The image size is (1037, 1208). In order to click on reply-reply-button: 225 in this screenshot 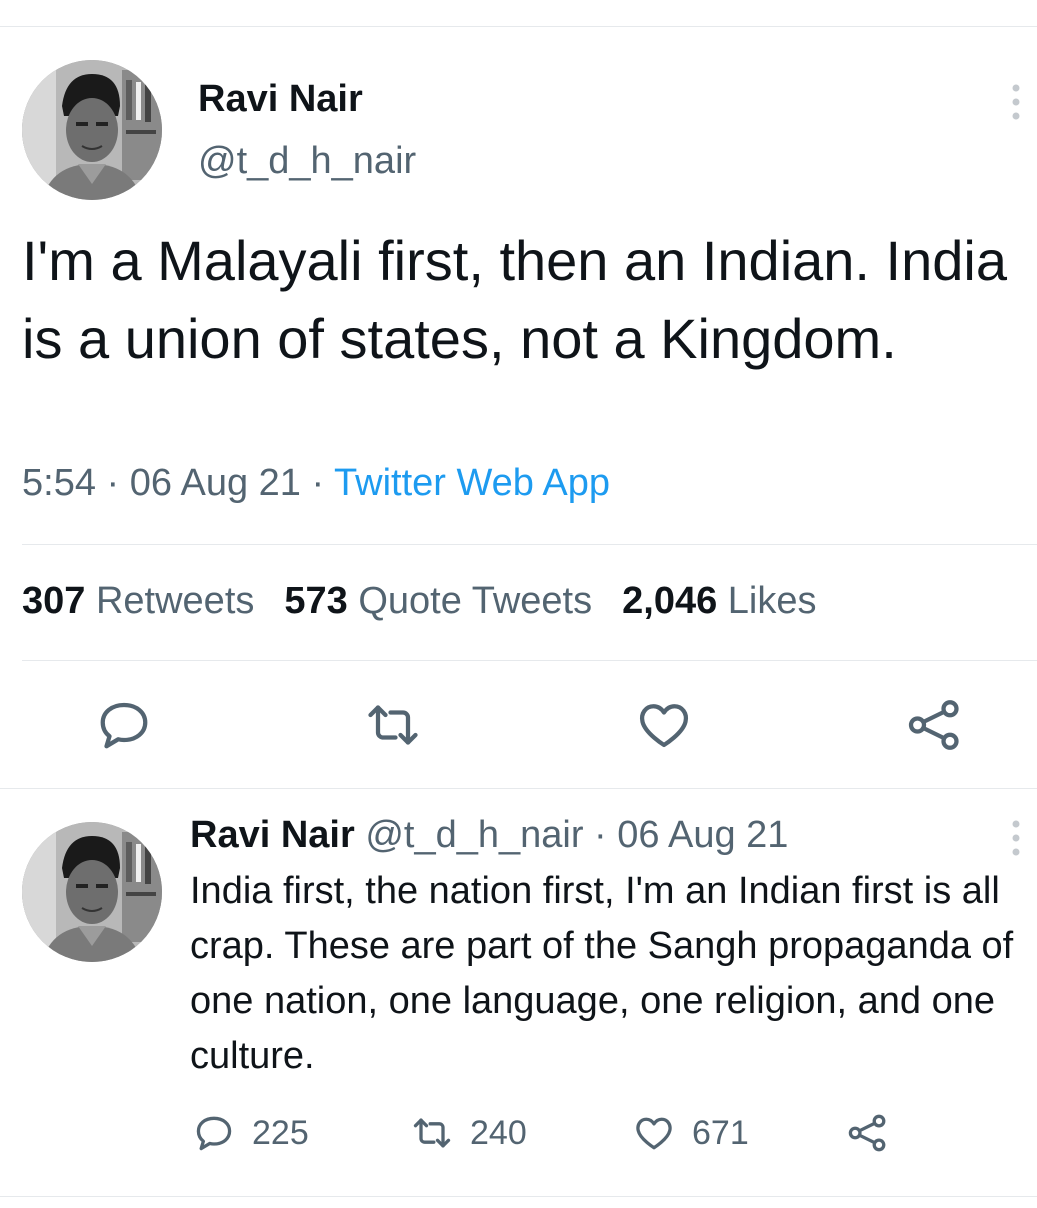, I will do `click(250, 1133)`.